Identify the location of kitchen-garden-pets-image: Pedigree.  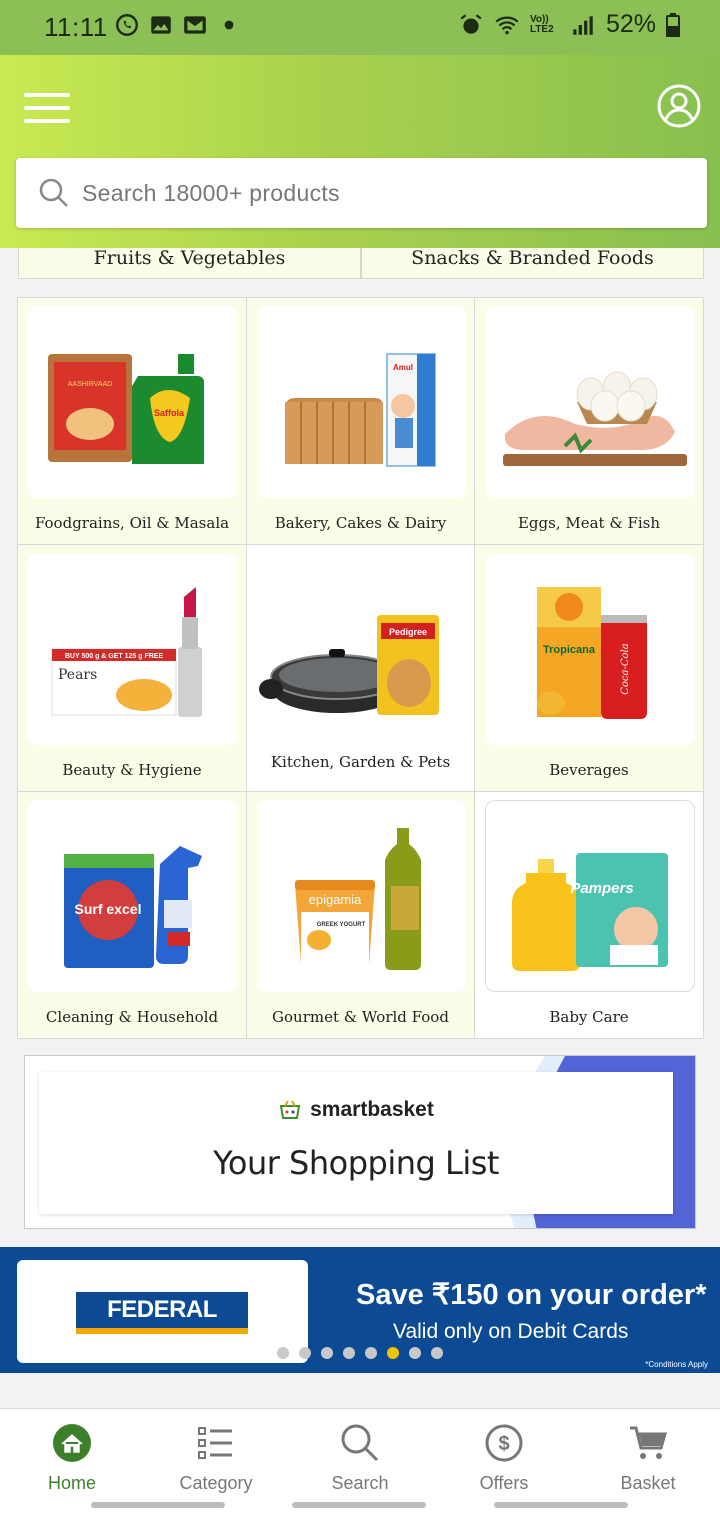
(361, 649).